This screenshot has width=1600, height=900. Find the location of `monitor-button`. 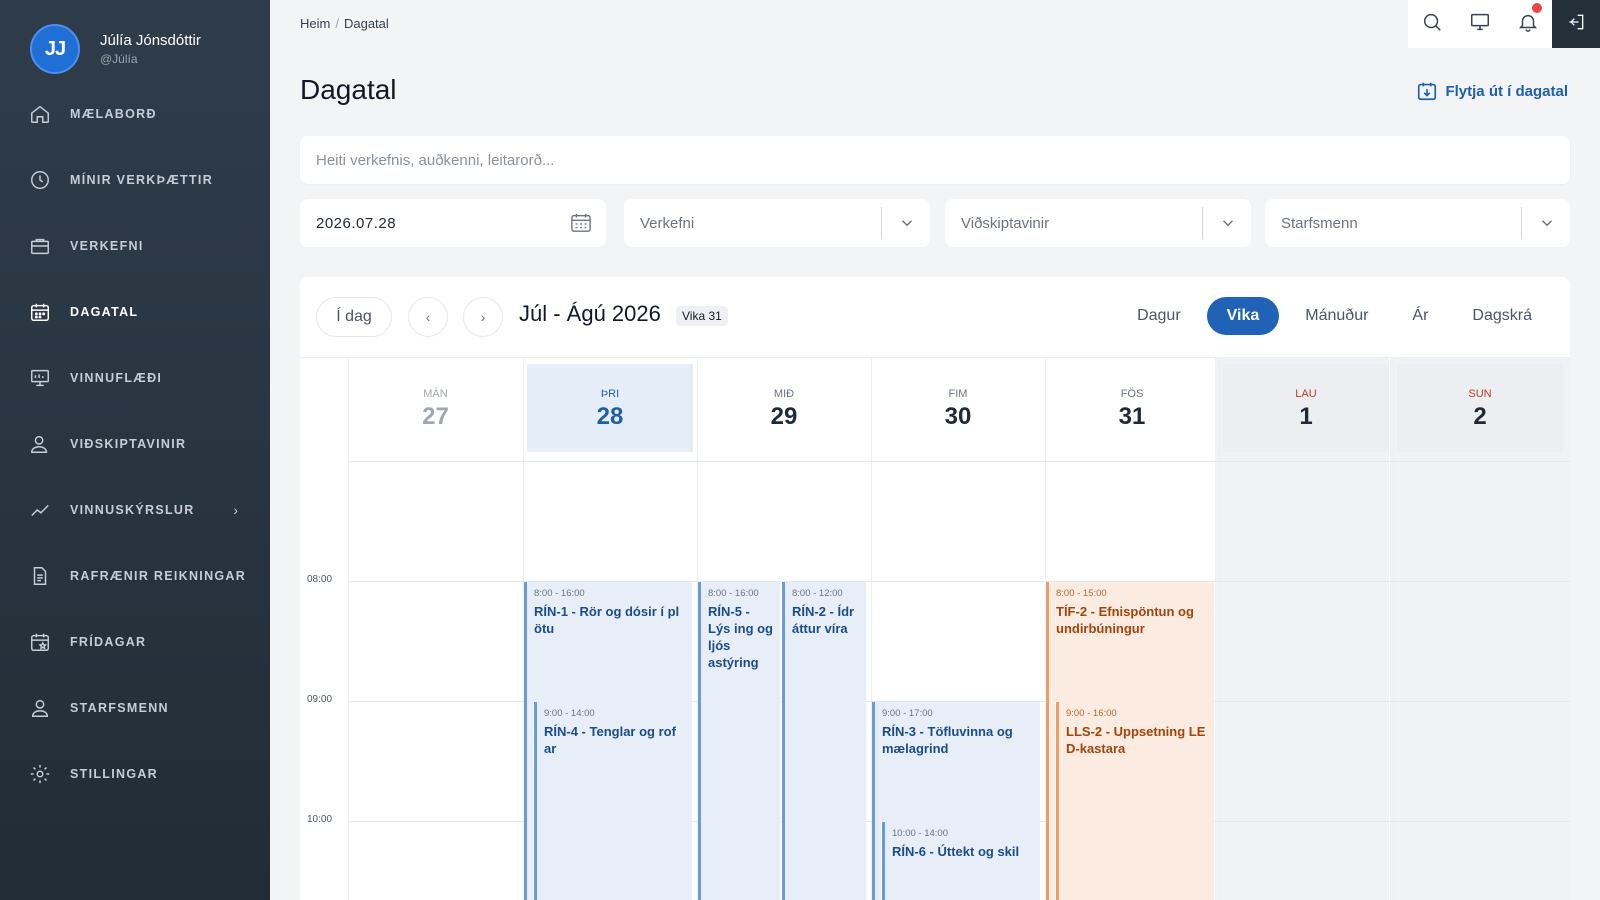

monitor-button is located at coordinates (1480, 24).